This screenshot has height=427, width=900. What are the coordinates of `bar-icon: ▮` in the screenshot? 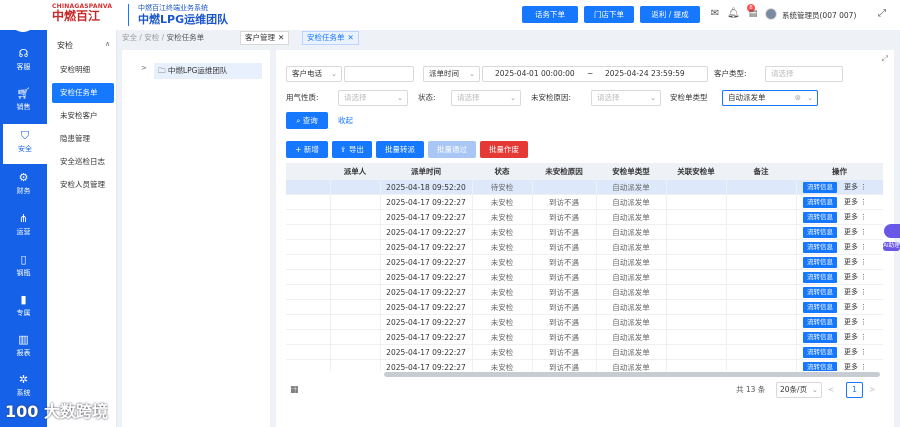 It's located at (23, 299).